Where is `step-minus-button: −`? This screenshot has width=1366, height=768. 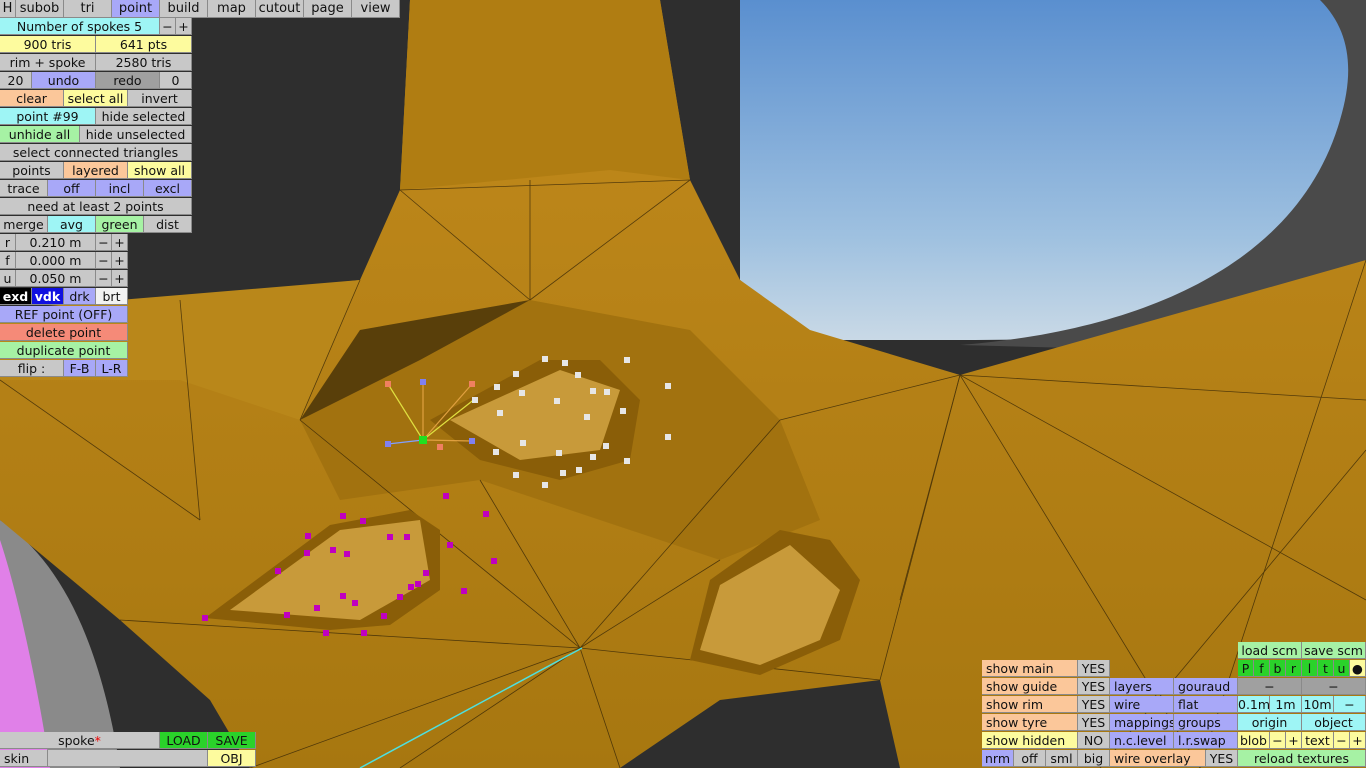 step-minus-button: − is located at coordinates (1350, 704).